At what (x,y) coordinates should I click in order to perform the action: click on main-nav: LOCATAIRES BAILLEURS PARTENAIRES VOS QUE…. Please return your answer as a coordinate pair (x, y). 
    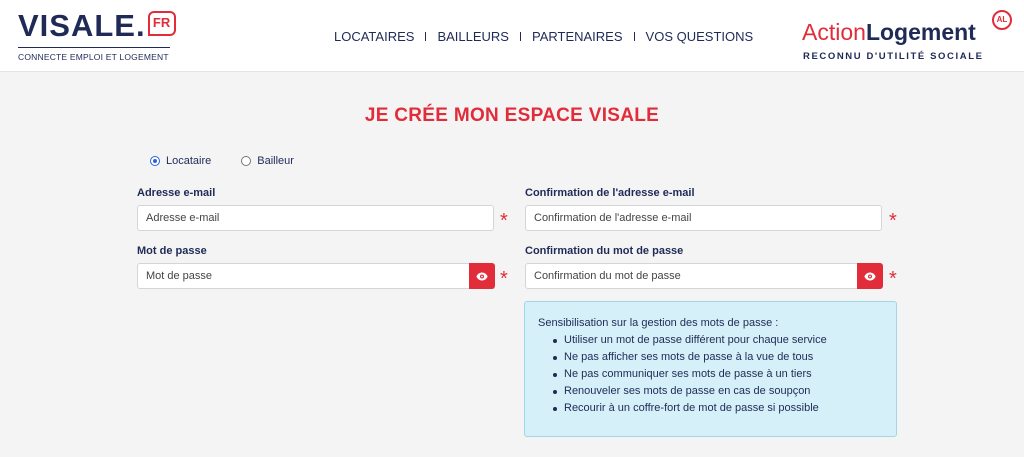
    Looking at the image, I should click on (543, 36).